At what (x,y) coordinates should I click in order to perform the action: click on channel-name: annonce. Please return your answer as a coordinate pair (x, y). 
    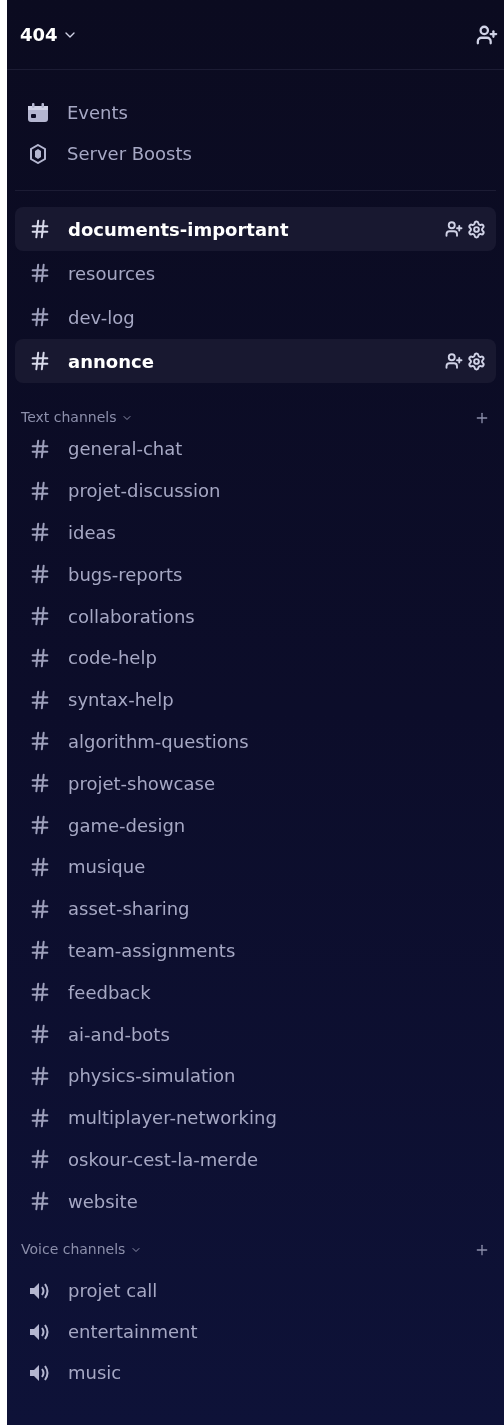
    Looking at the image, I should click on (111, 361).